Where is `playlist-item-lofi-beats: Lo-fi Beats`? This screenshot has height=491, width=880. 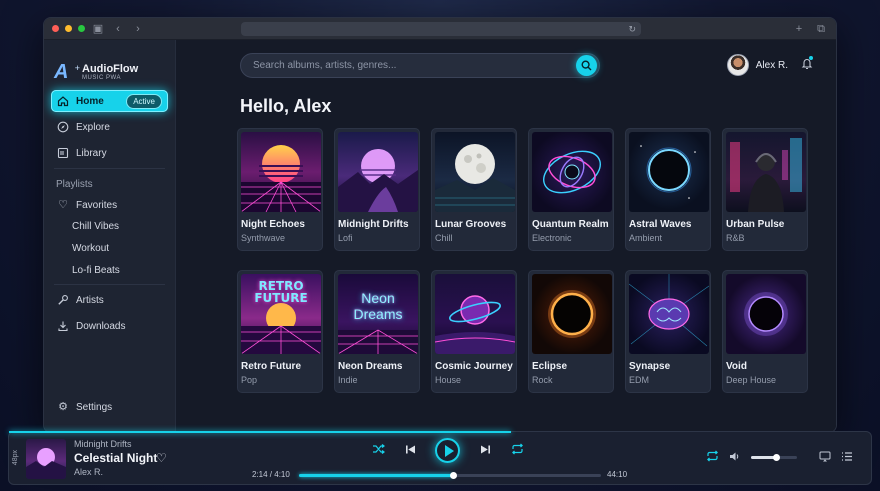 playlist-item-lofi-beats: Lo-fi Beats is located at coordinates (109, 271).